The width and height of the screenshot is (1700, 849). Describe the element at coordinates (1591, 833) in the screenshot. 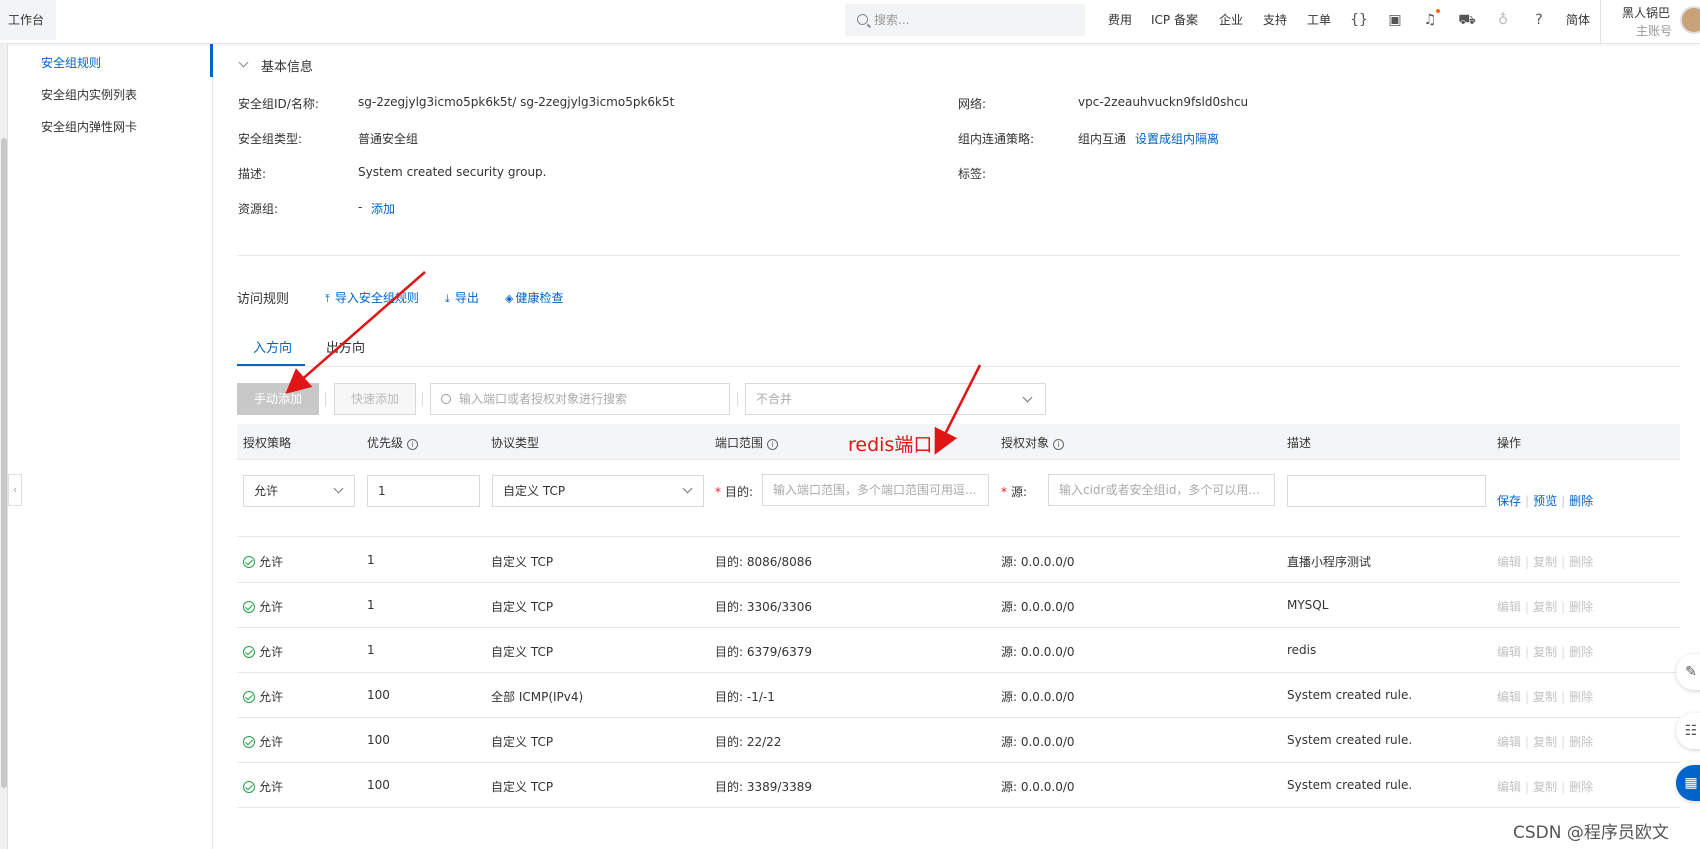

I see `watermark: CSDN @程序员欧文` at that location.